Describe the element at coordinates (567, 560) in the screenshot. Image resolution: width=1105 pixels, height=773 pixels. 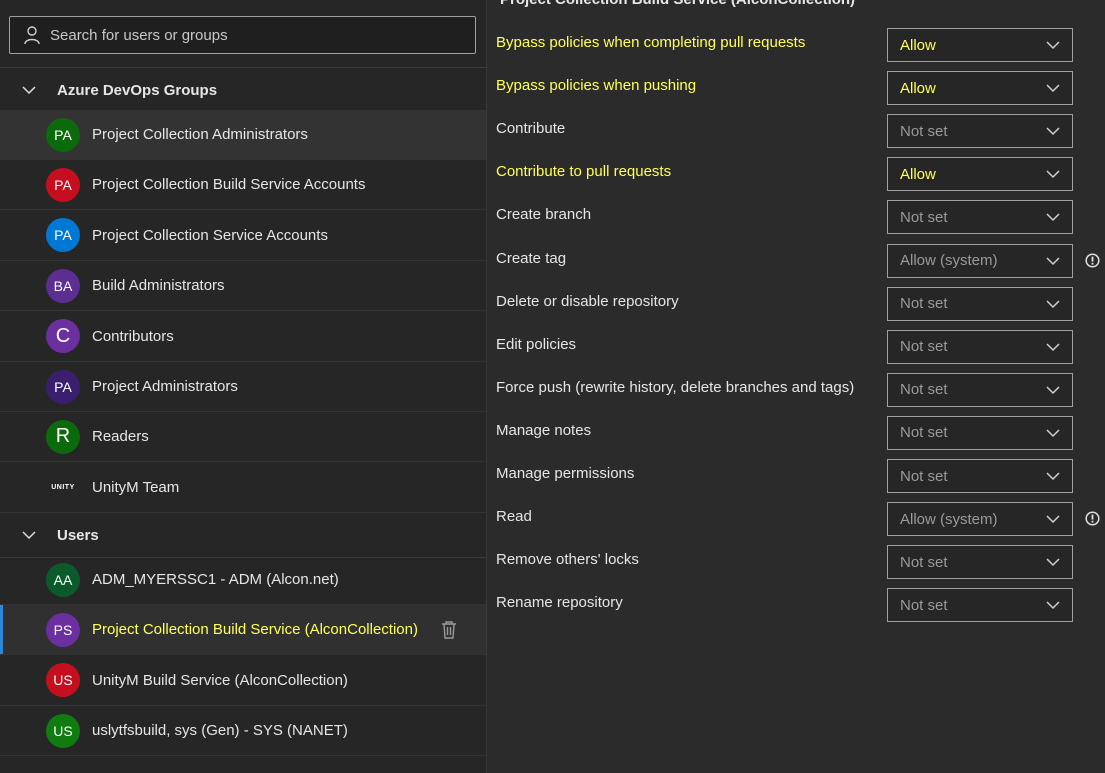
I see `permission-label: Remove others' locks` at that location.